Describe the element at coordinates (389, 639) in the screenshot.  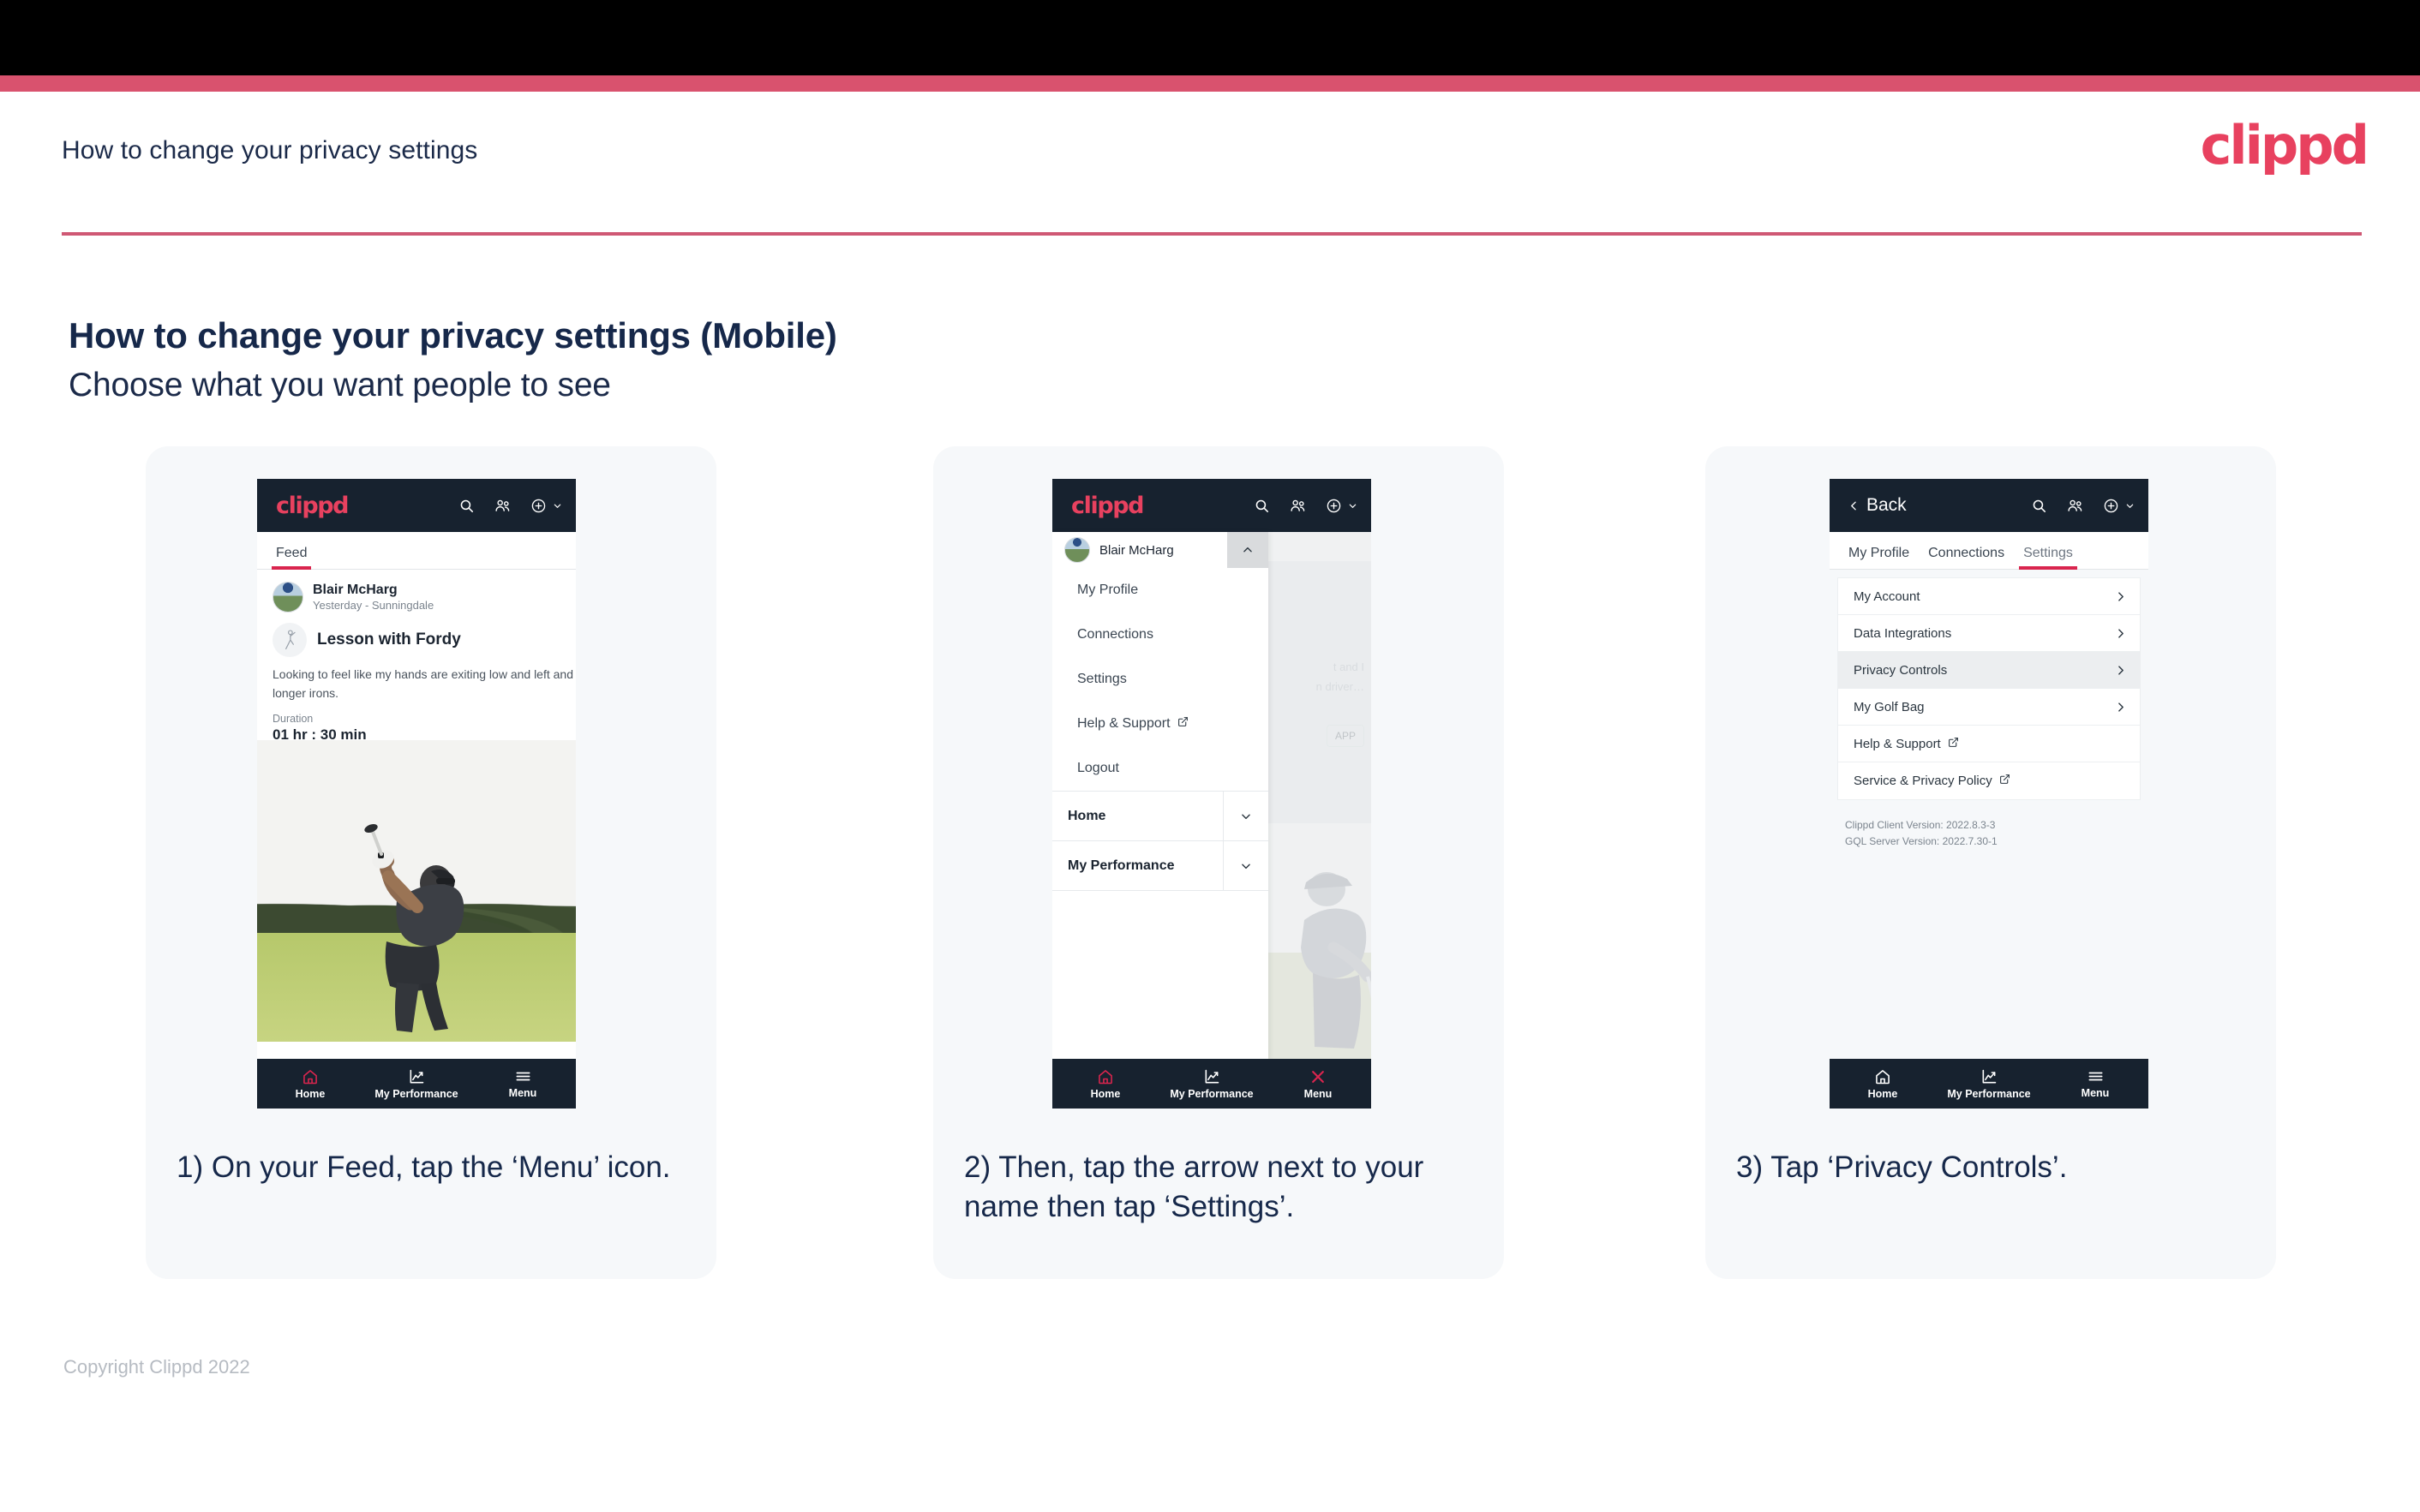
I see `post-title: Lesson with Fordy` at that location.